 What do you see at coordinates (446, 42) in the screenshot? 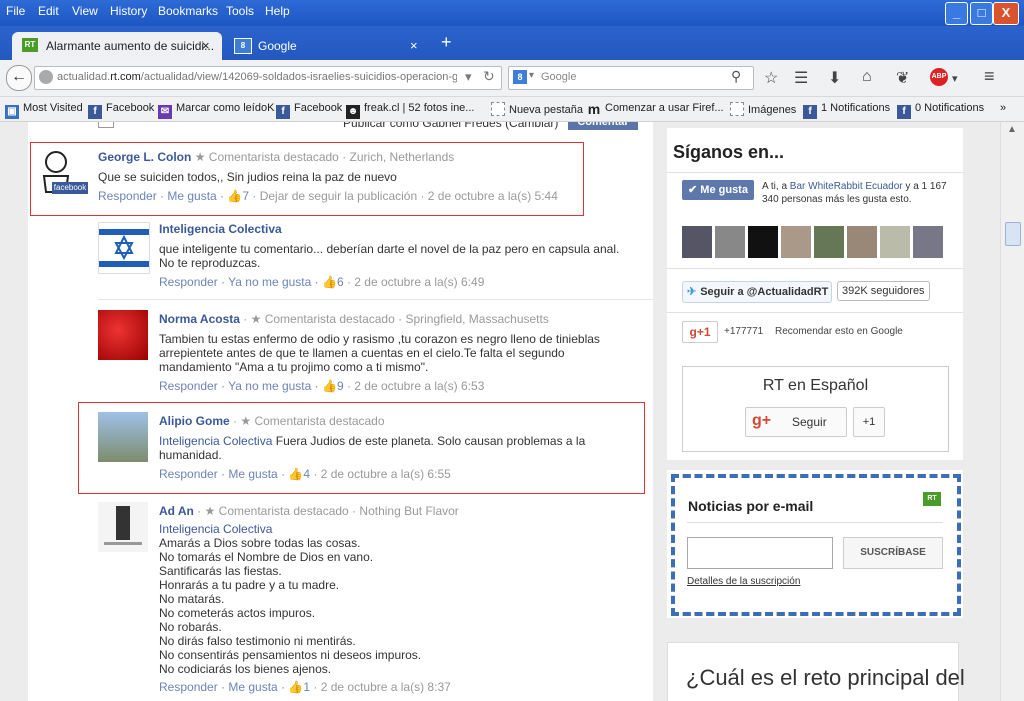
I see `new-tab-button: +` at bounding box center [446, 42].